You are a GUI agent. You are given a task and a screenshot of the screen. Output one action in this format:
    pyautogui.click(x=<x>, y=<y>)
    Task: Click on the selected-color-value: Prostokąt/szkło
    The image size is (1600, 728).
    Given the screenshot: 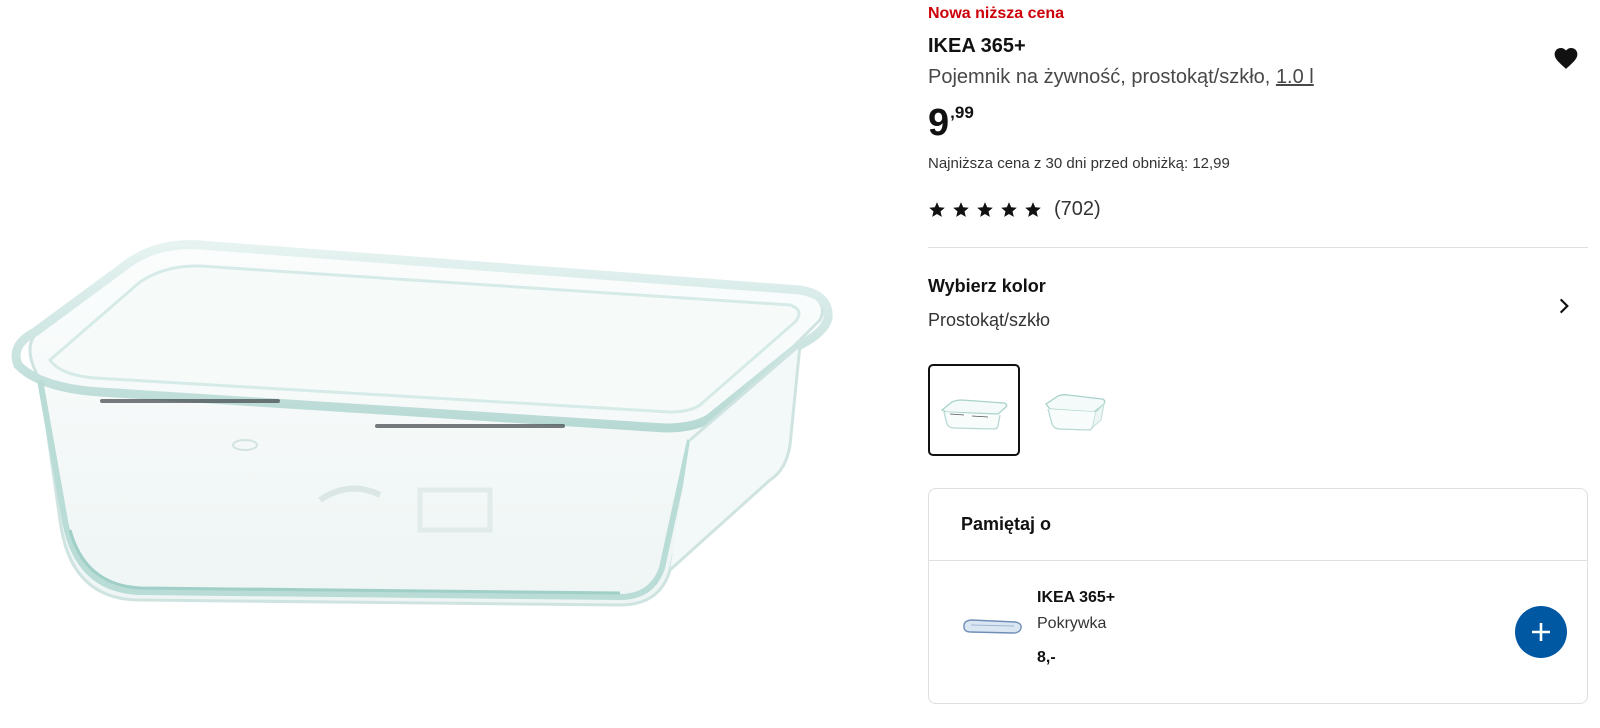 What is the action you would take?
    pyautogui.click(x=989, y=320)
    